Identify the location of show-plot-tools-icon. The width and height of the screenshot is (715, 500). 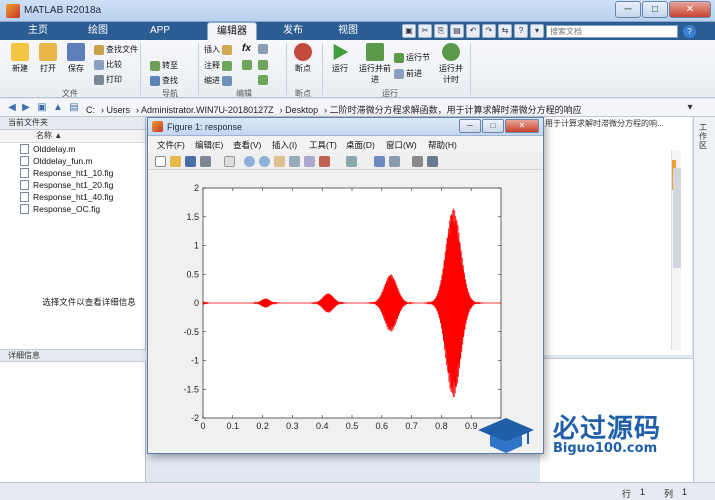
(432, 161).